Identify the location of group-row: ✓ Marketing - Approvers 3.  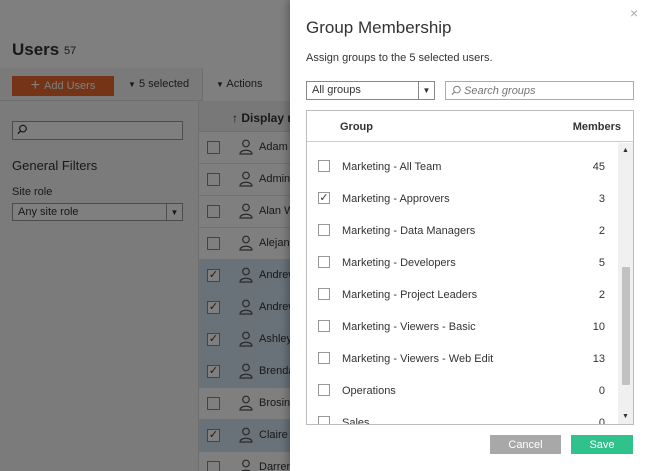
(463, 198).